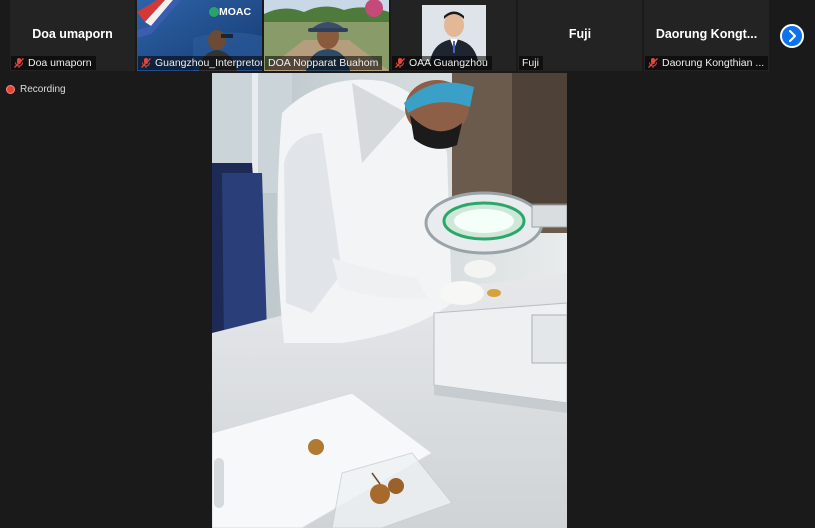  I want to click on next-page-button, so click(792, 36).